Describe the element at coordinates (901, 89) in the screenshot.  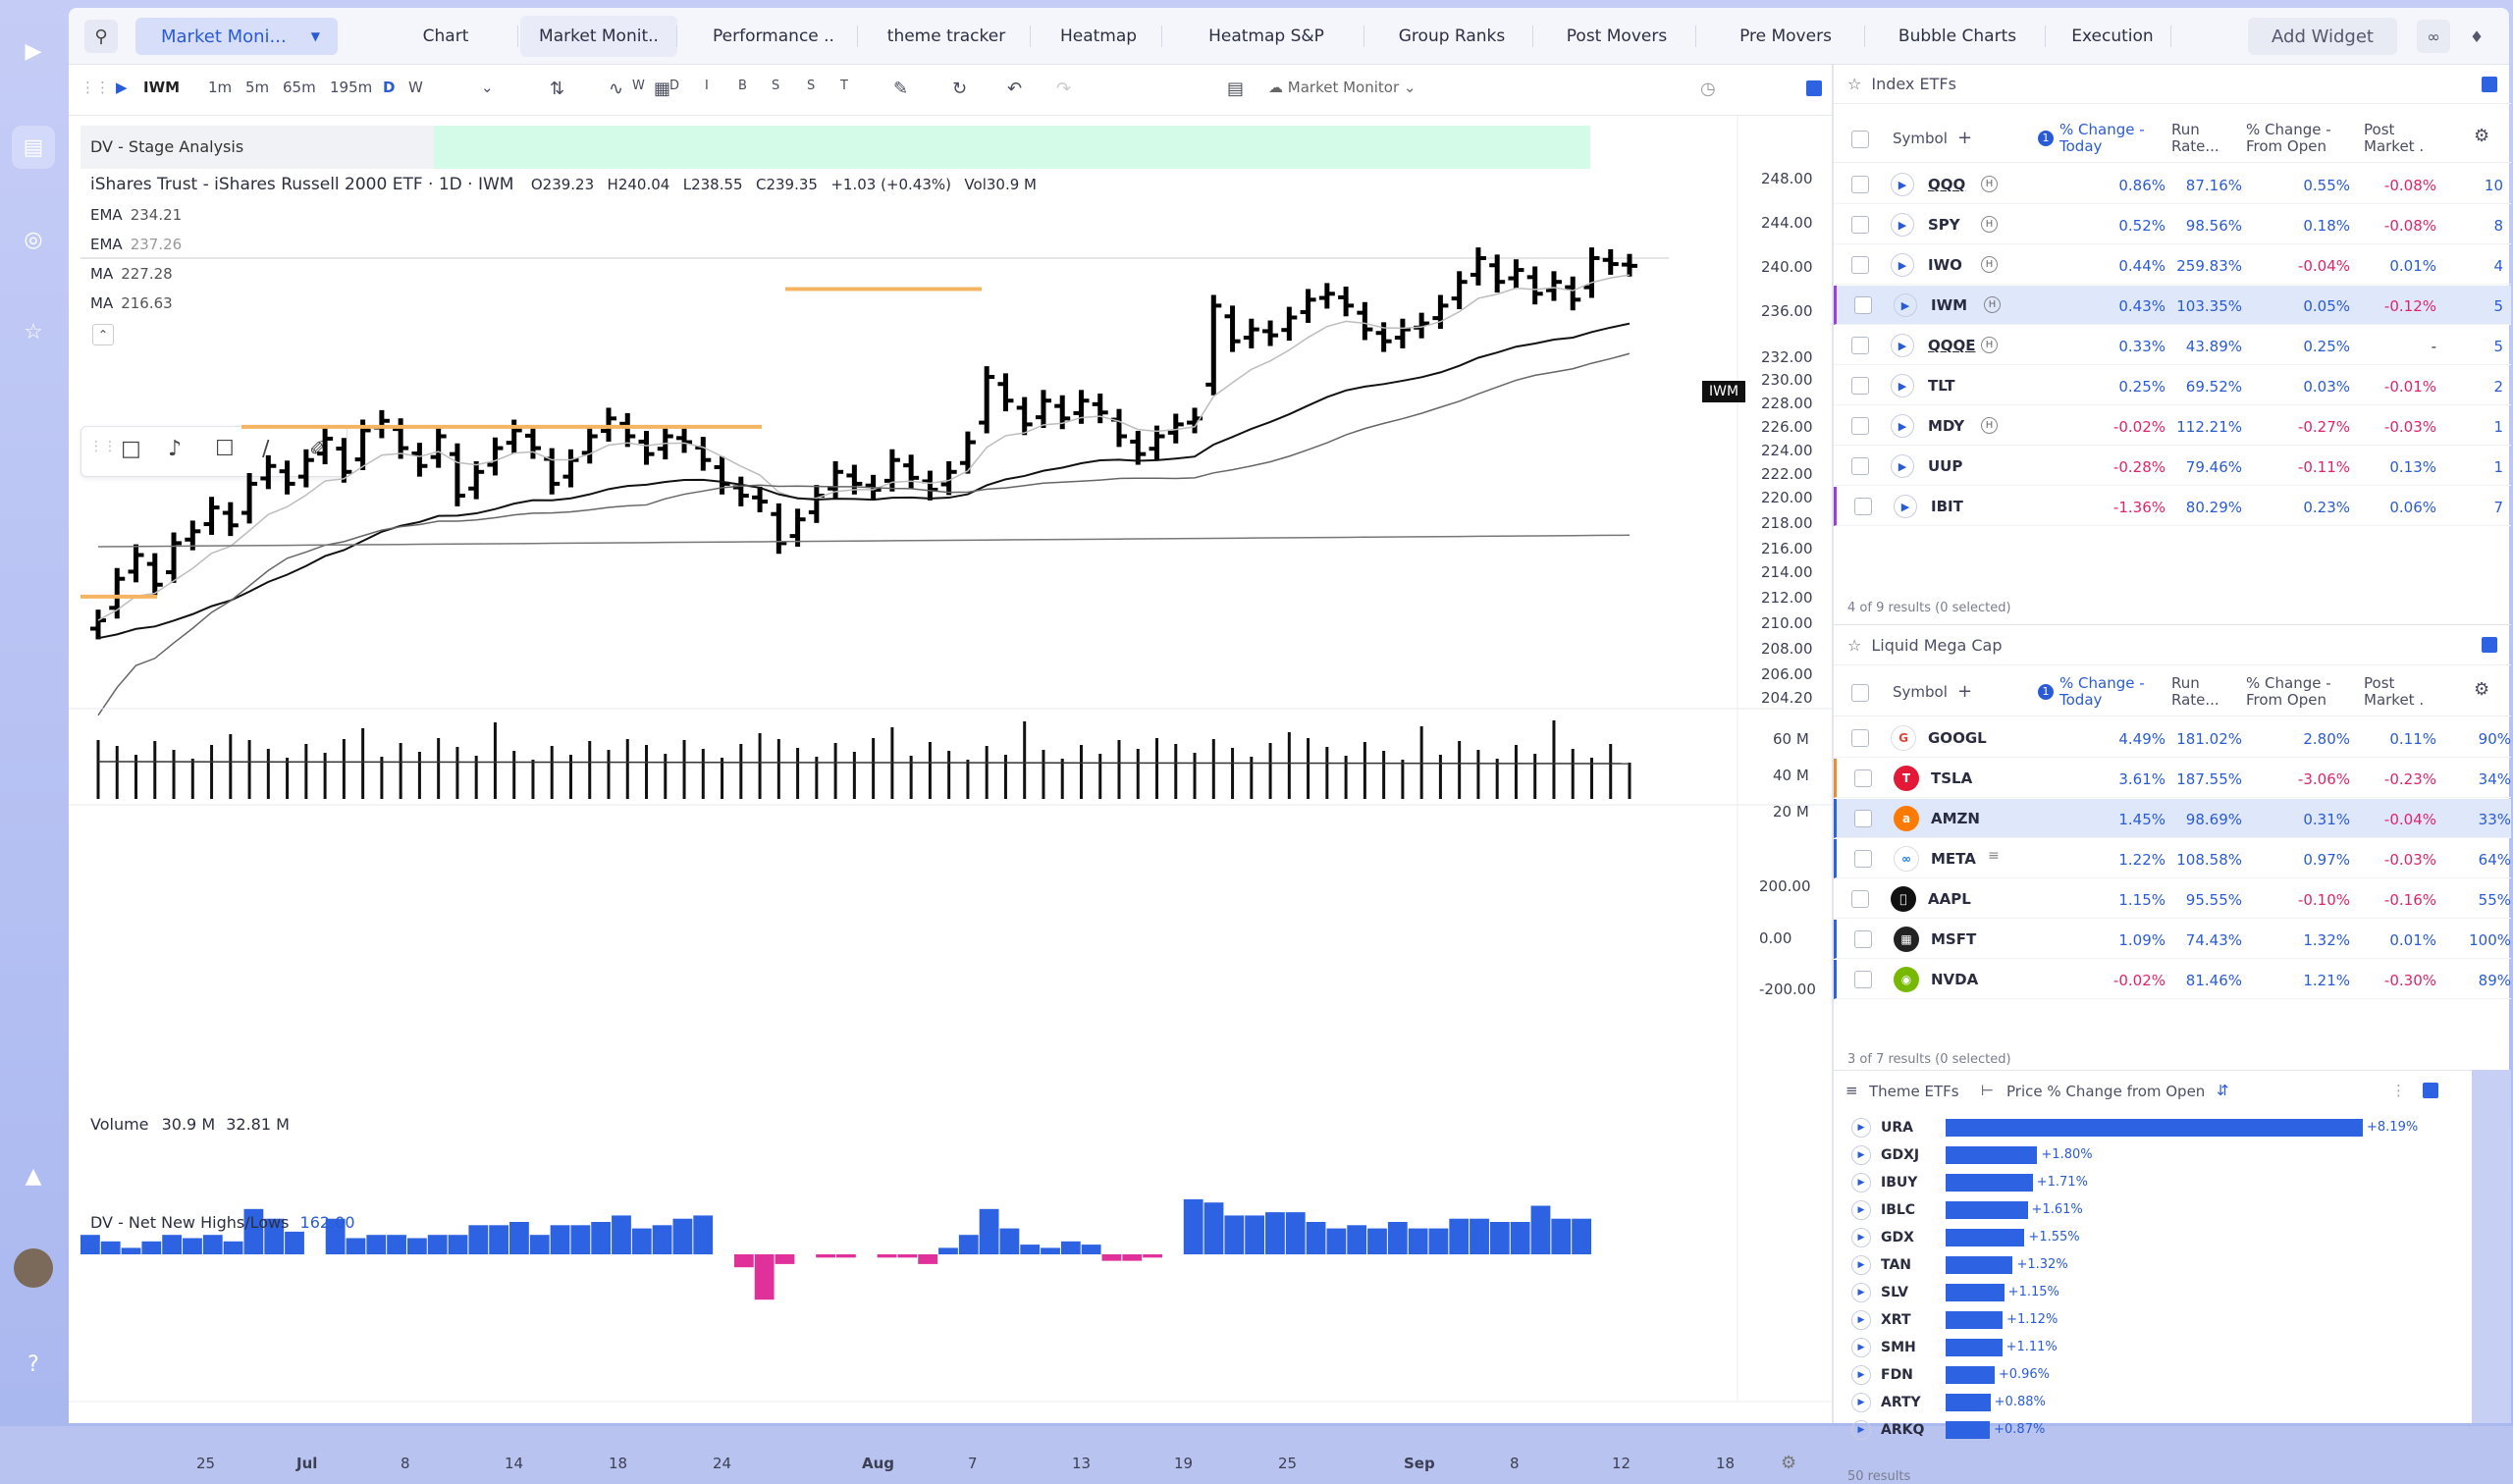
I see `pencil-icon: ✎` at that location.